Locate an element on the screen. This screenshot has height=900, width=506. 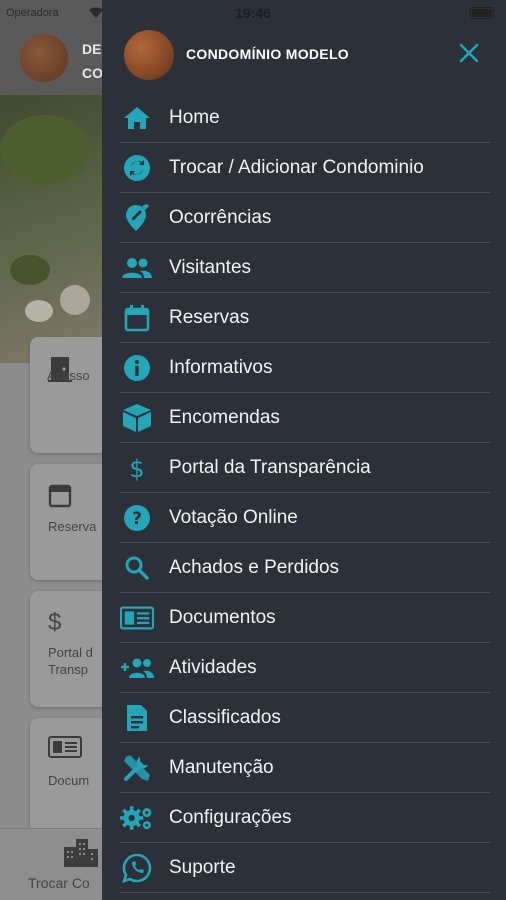
battery-icon is located at coordinates (482, 13).